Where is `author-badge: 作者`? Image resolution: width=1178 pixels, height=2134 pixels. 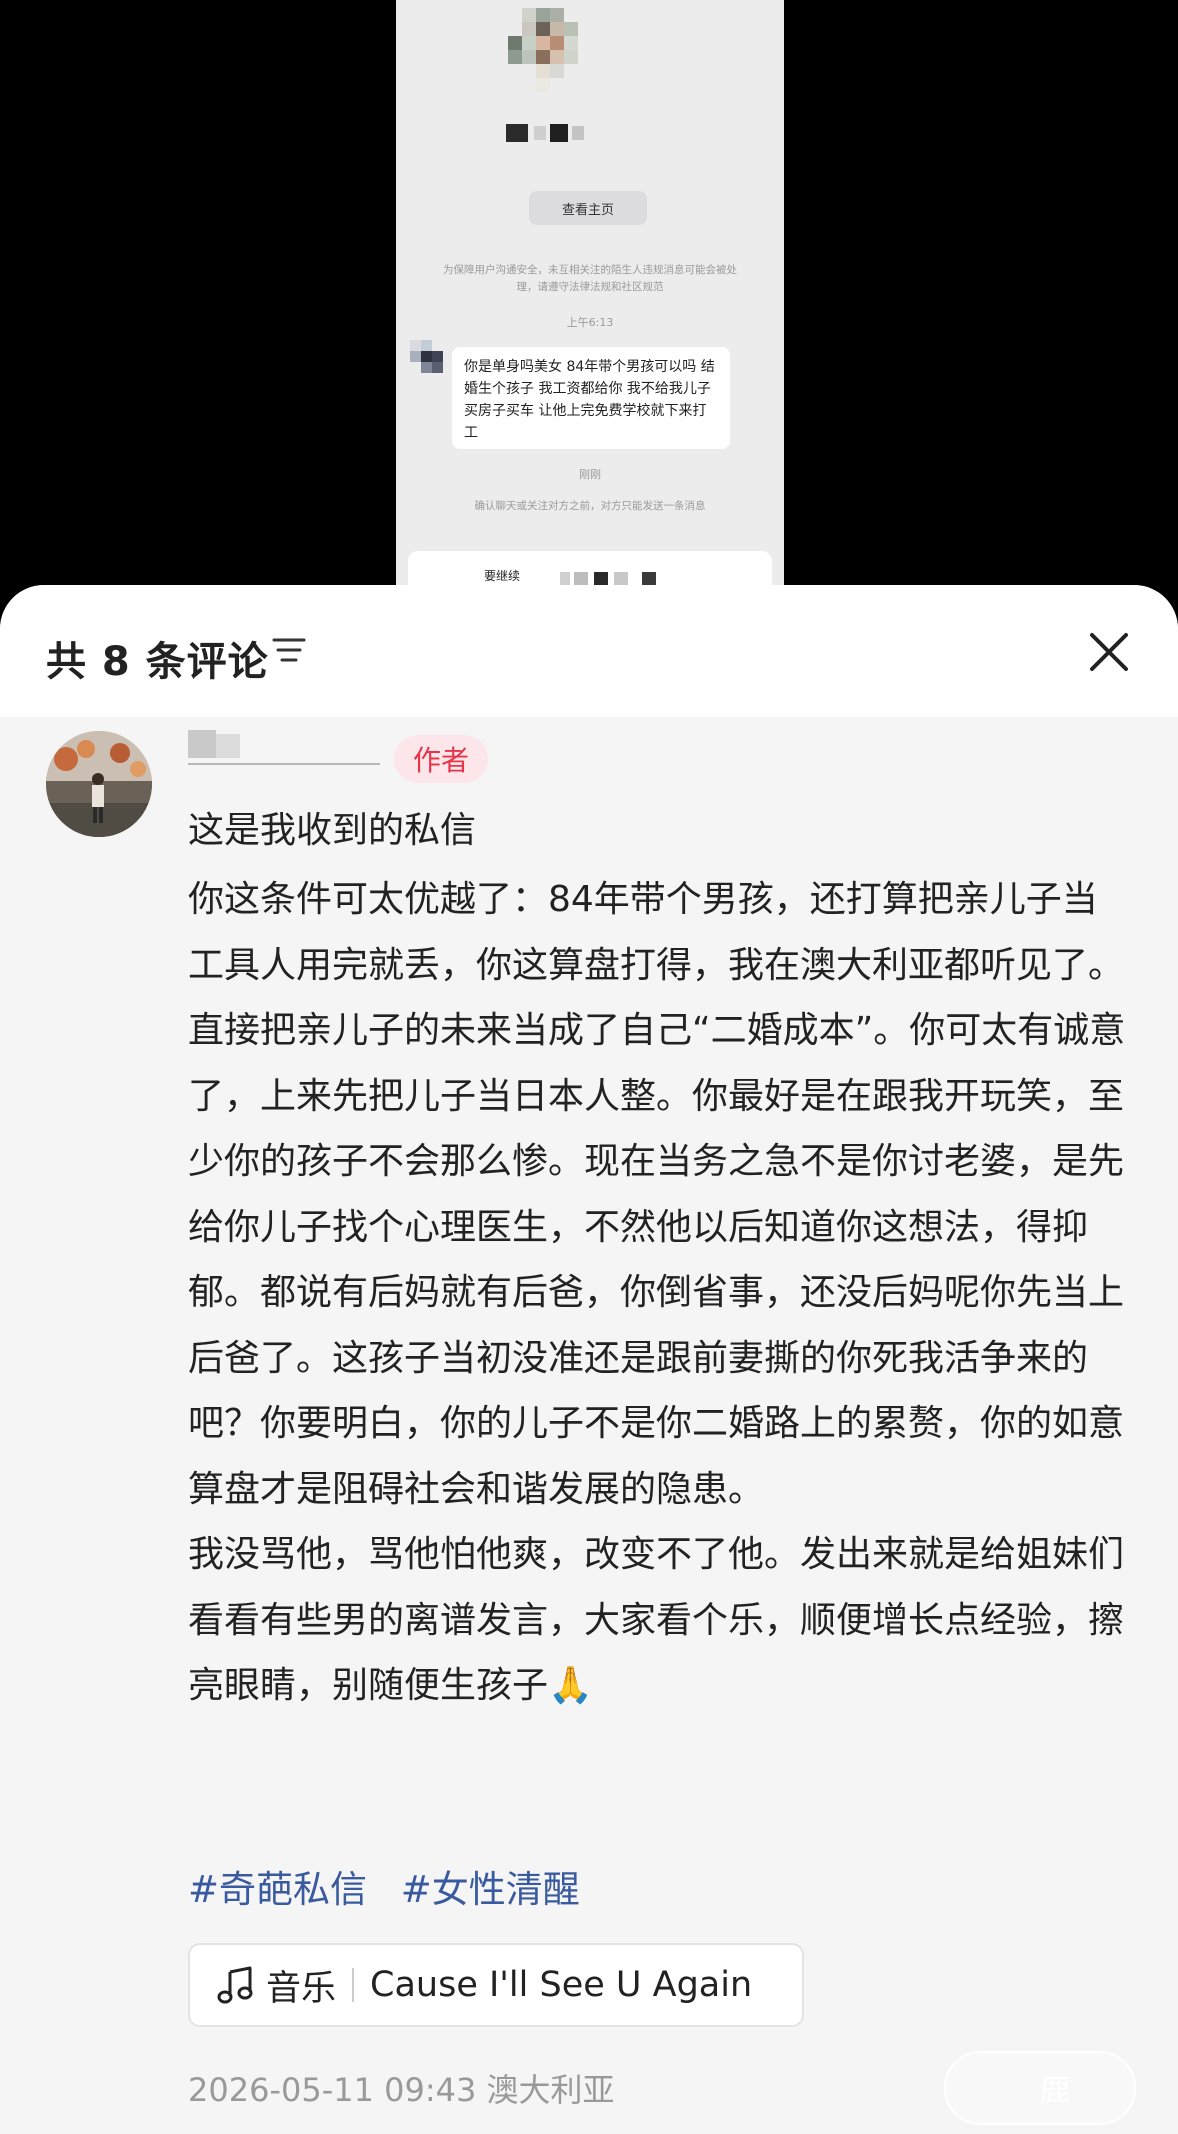 author-badge: 作者 is located at coordinates (441, 759).